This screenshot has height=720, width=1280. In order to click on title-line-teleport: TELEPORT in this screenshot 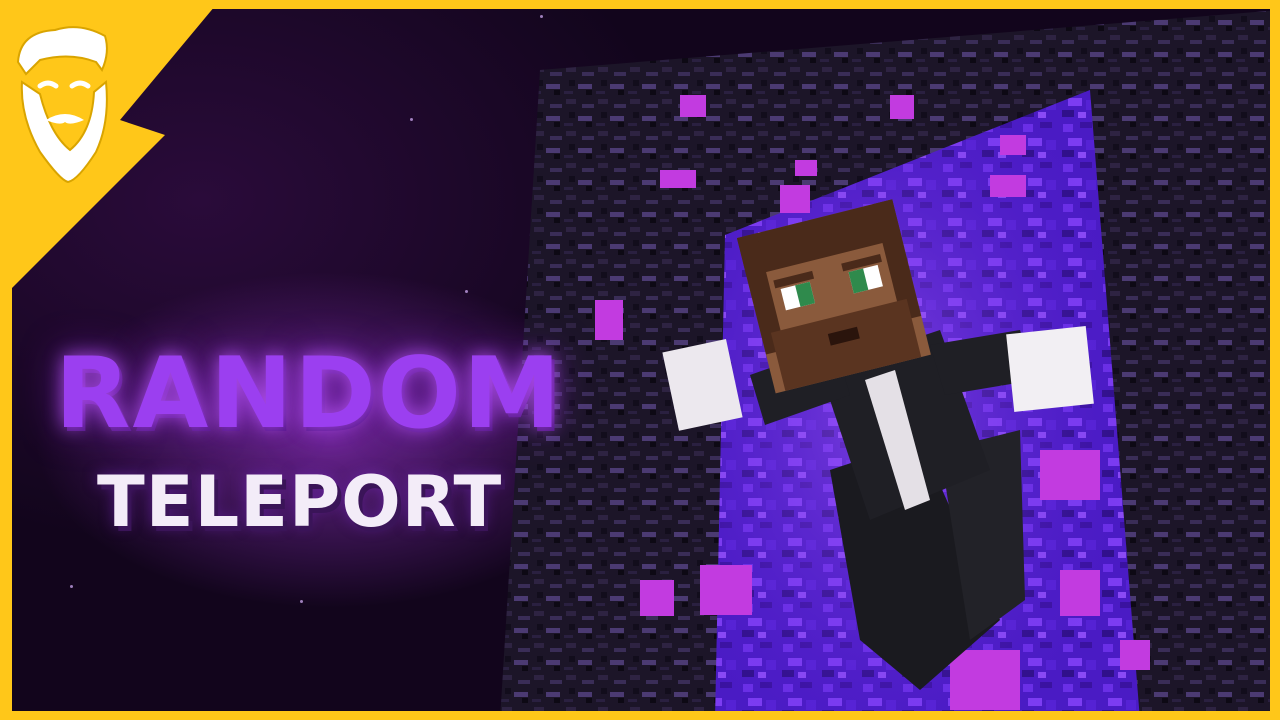, I will do `click(300, 502)`.